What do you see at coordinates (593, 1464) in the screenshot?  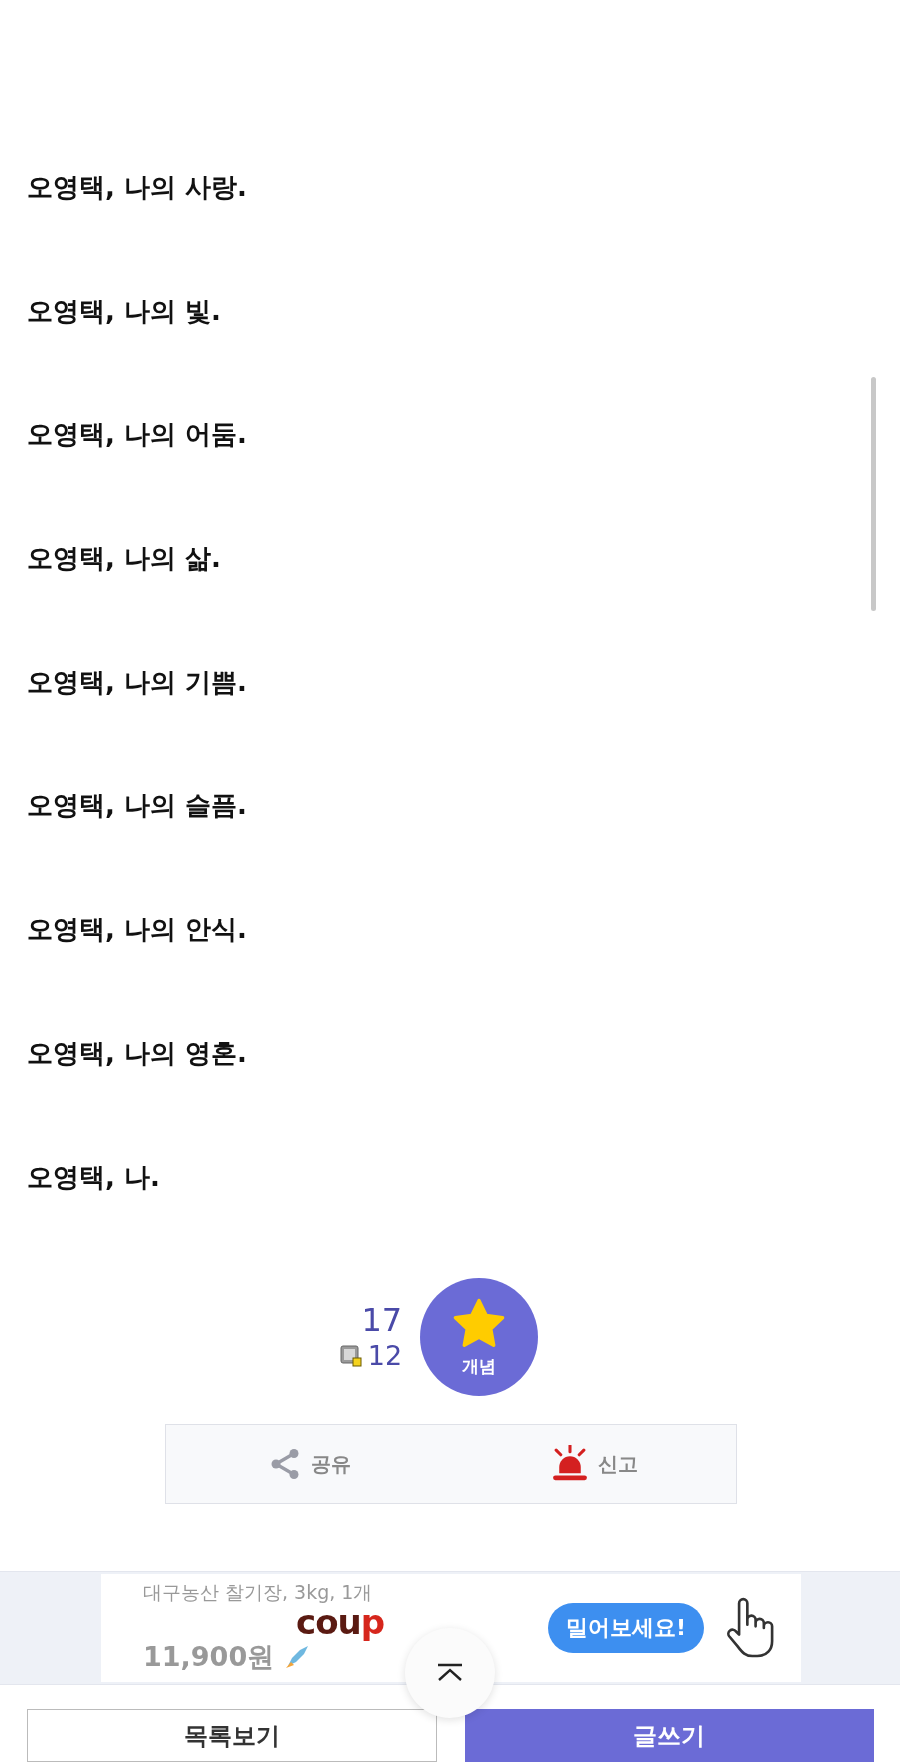 I see `report-button: 신고` at bounding box center [593, 1464].